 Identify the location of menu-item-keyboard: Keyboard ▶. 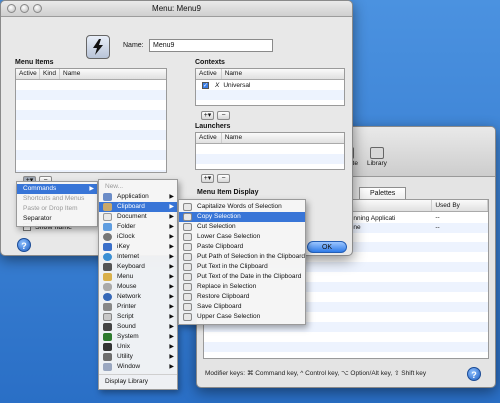
(138, 267).